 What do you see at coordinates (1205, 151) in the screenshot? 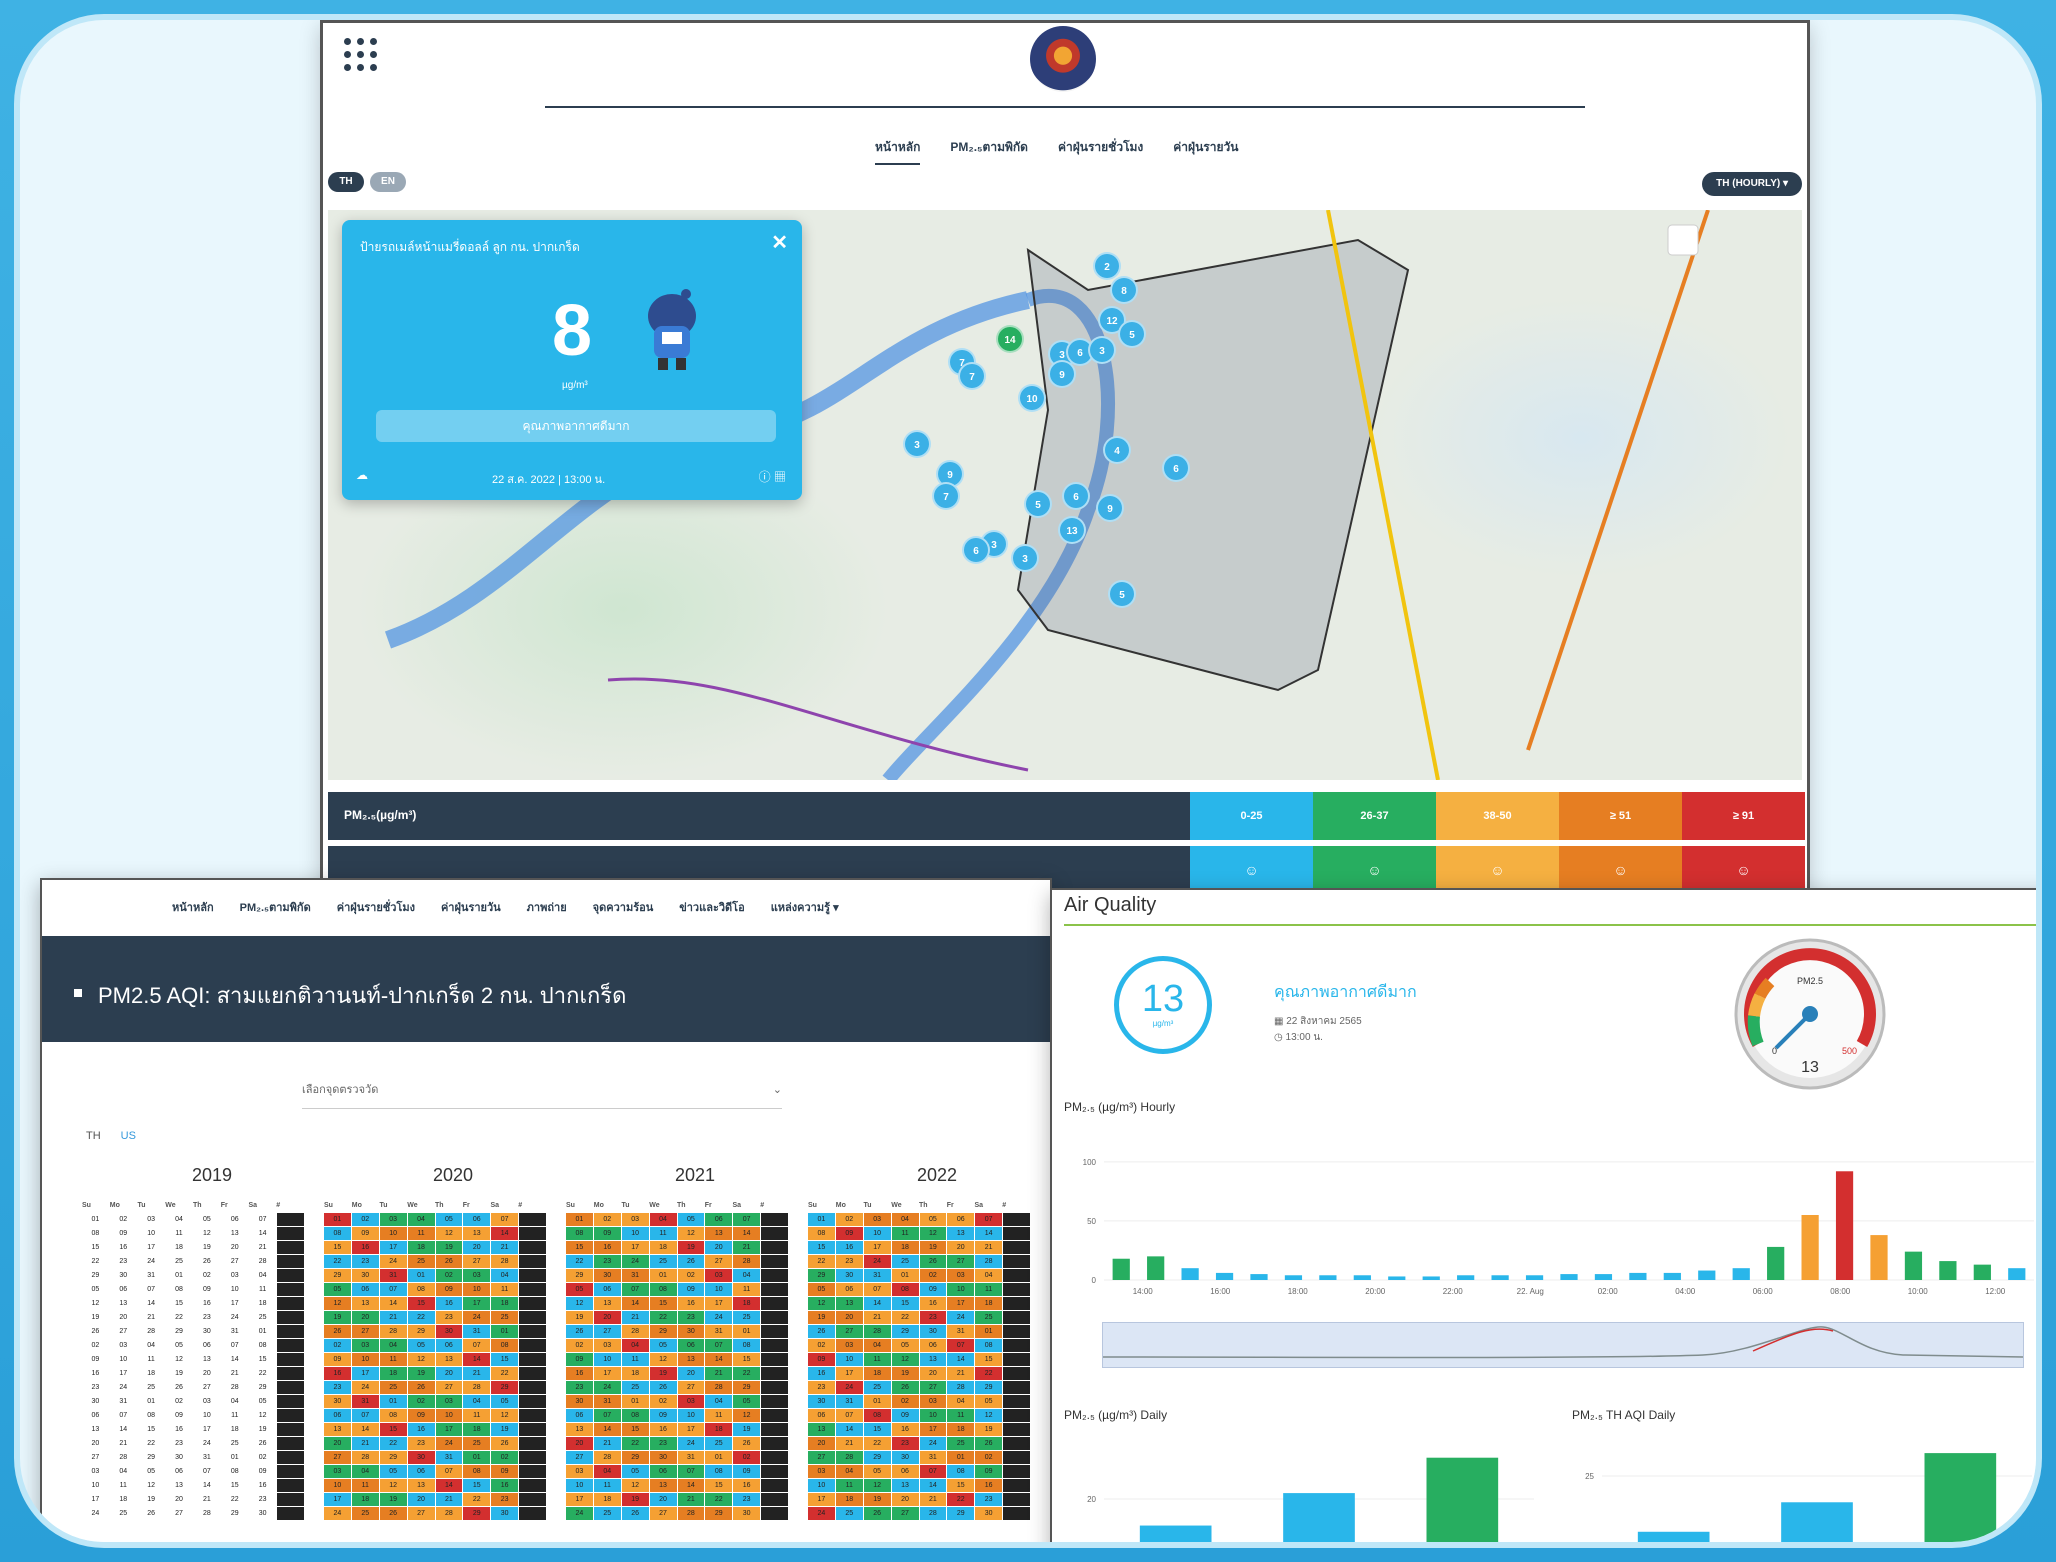
I see `nav-daily: ค่าฝุ่นรายวัน` at bounding box center [1205, 151].